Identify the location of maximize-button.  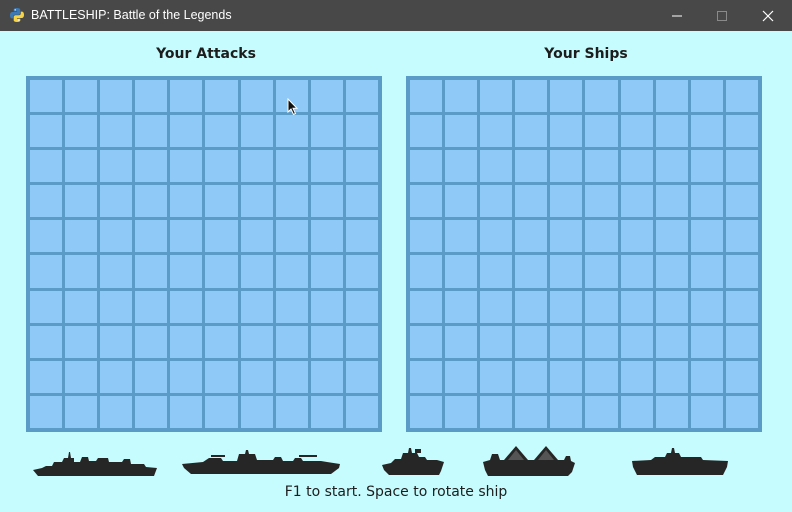
(722, 15).